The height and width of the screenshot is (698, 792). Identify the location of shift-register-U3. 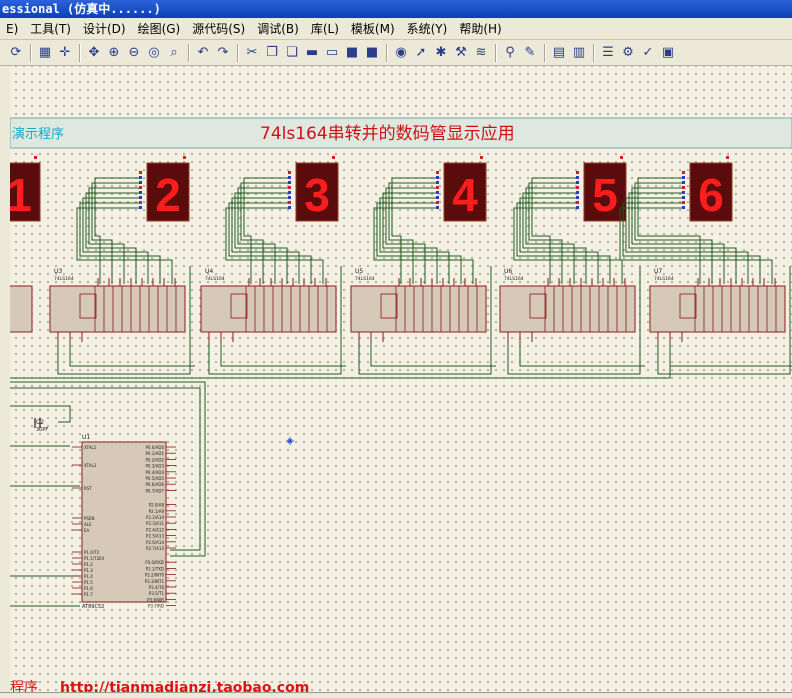
(117, 309).